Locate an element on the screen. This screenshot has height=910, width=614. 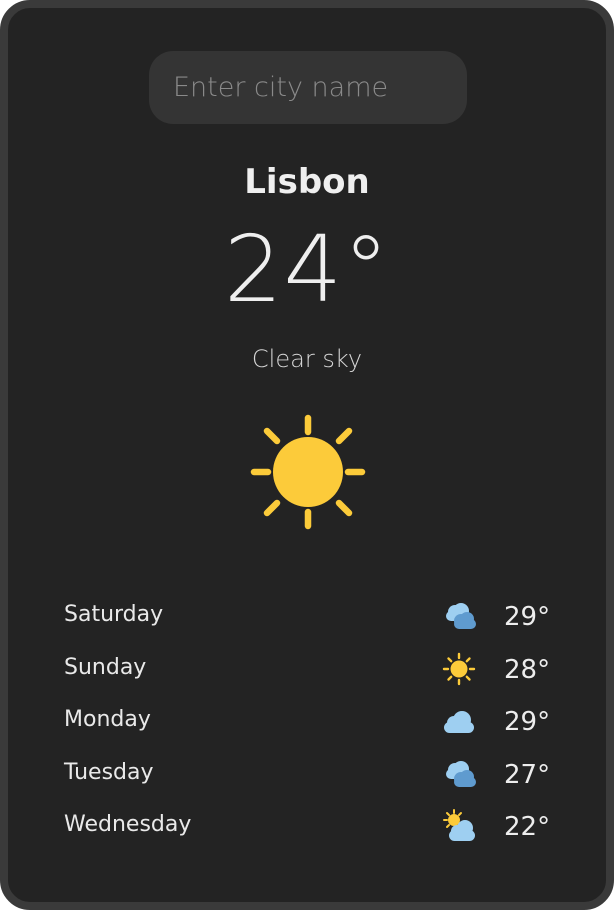
forecast-day: Saturday is located at coordinates (114, 614).